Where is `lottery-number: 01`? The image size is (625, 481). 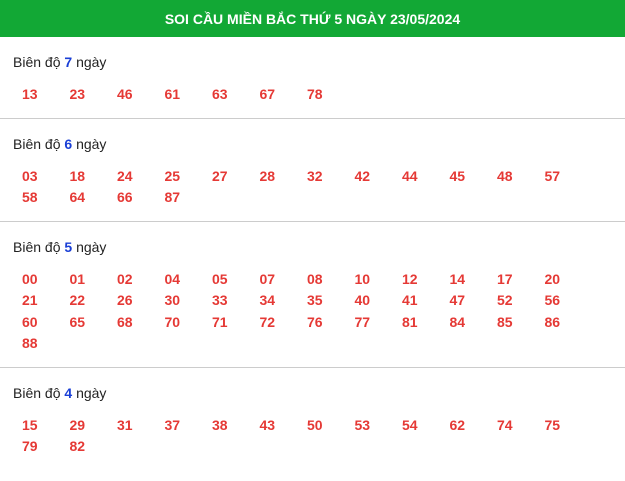
lottery-number: 01 is located at coordinates (77, 278).